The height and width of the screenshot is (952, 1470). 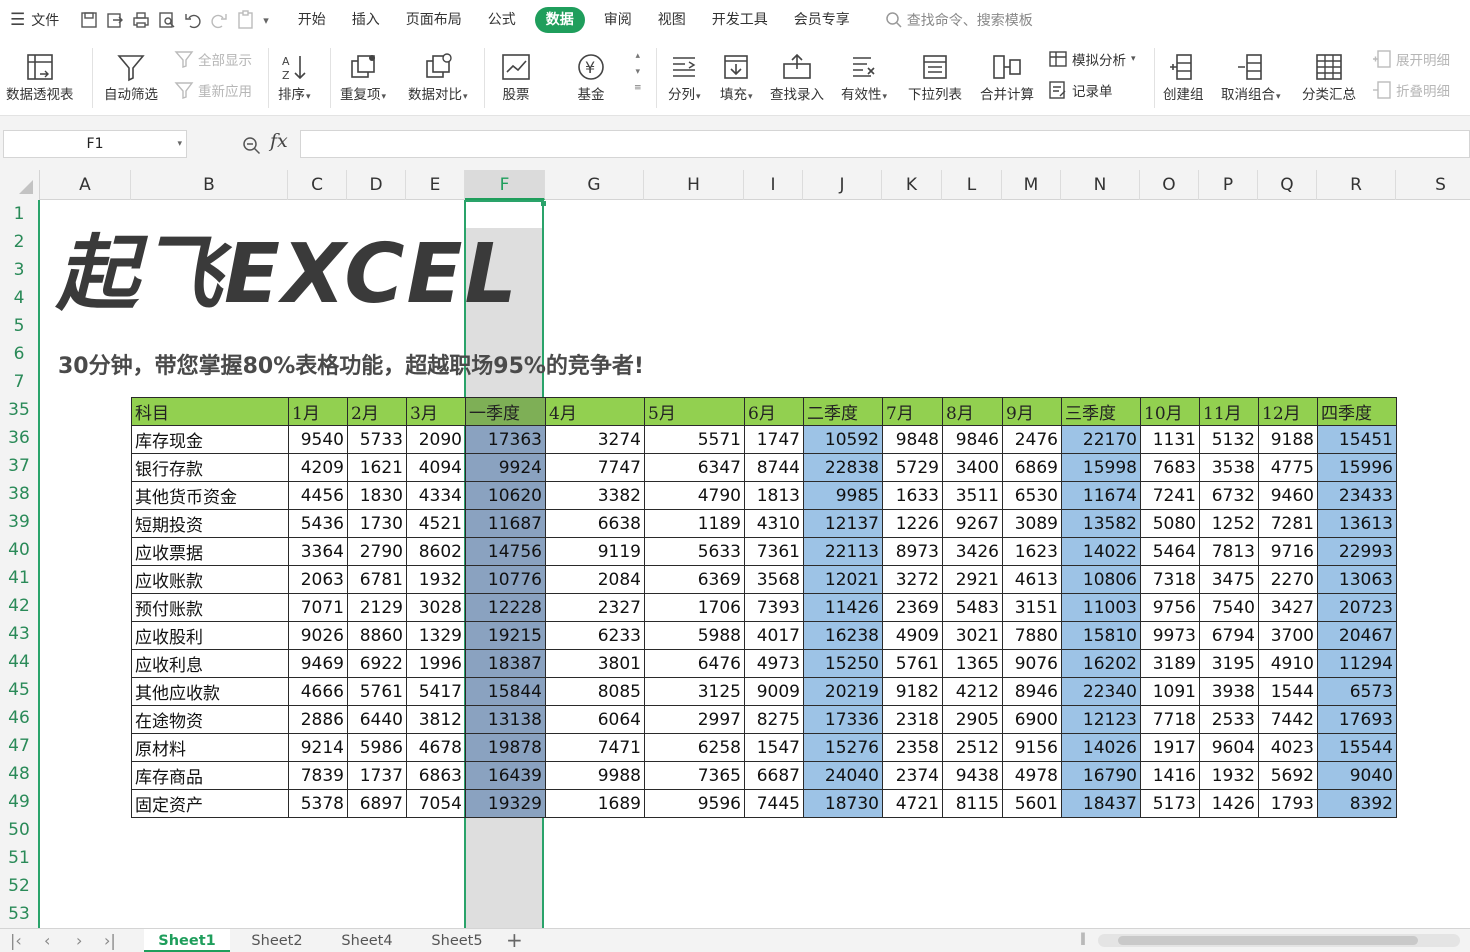 What do you see at coordinates (1032, 607) in the screenshot?
I see `table-cell: 3151` at bounding box center [1032, 607].